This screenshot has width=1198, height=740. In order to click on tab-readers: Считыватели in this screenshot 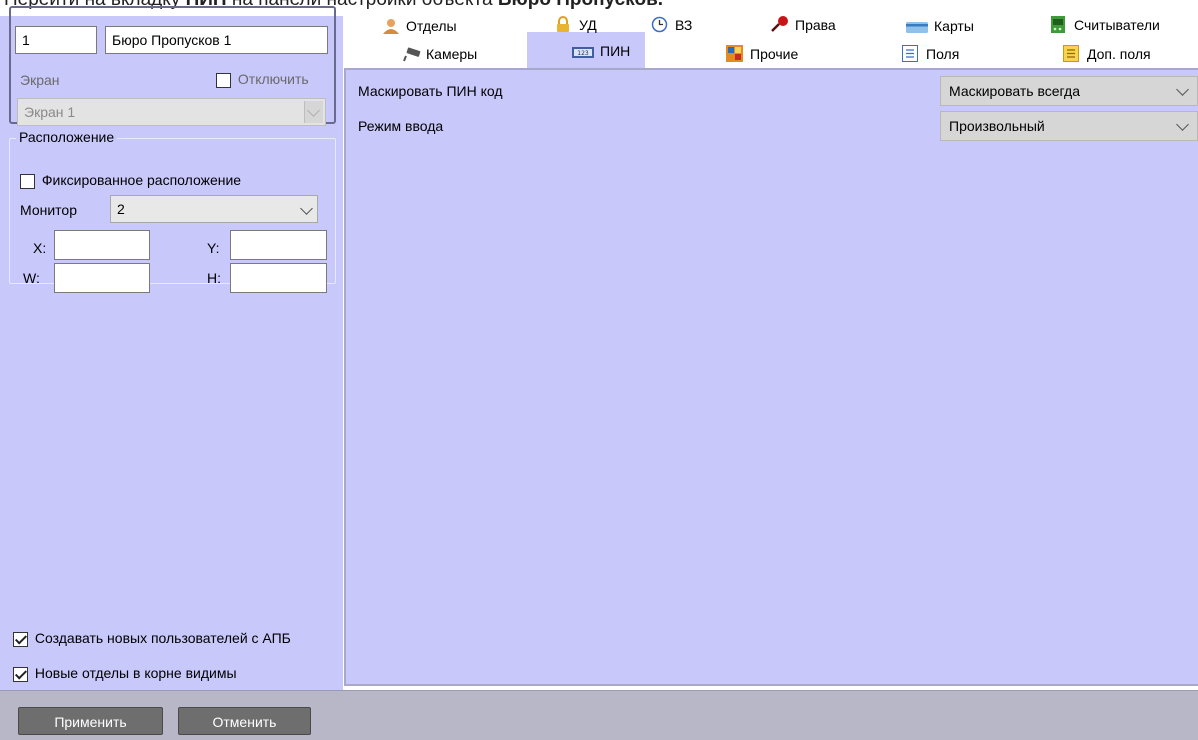, I will do `click(1105, 25)`.